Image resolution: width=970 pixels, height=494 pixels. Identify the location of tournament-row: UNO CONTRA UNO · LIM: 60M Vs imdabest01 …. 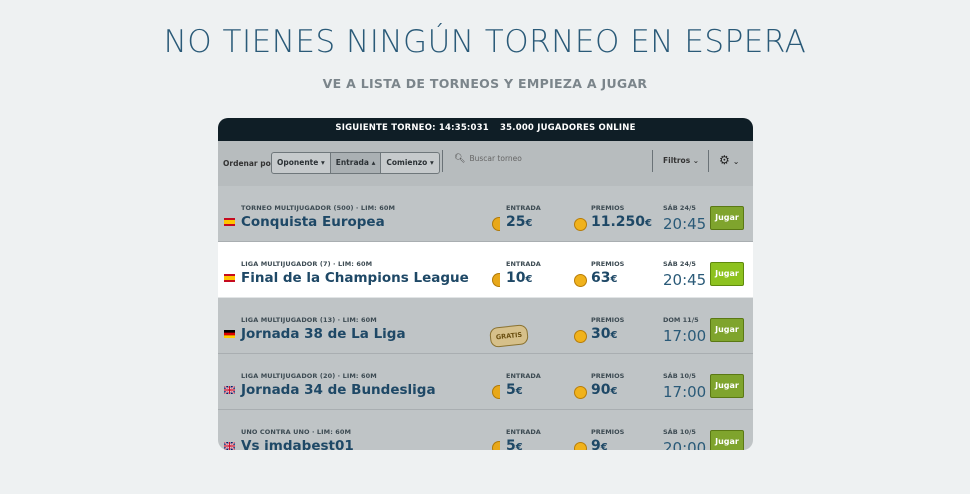
(485, 430).